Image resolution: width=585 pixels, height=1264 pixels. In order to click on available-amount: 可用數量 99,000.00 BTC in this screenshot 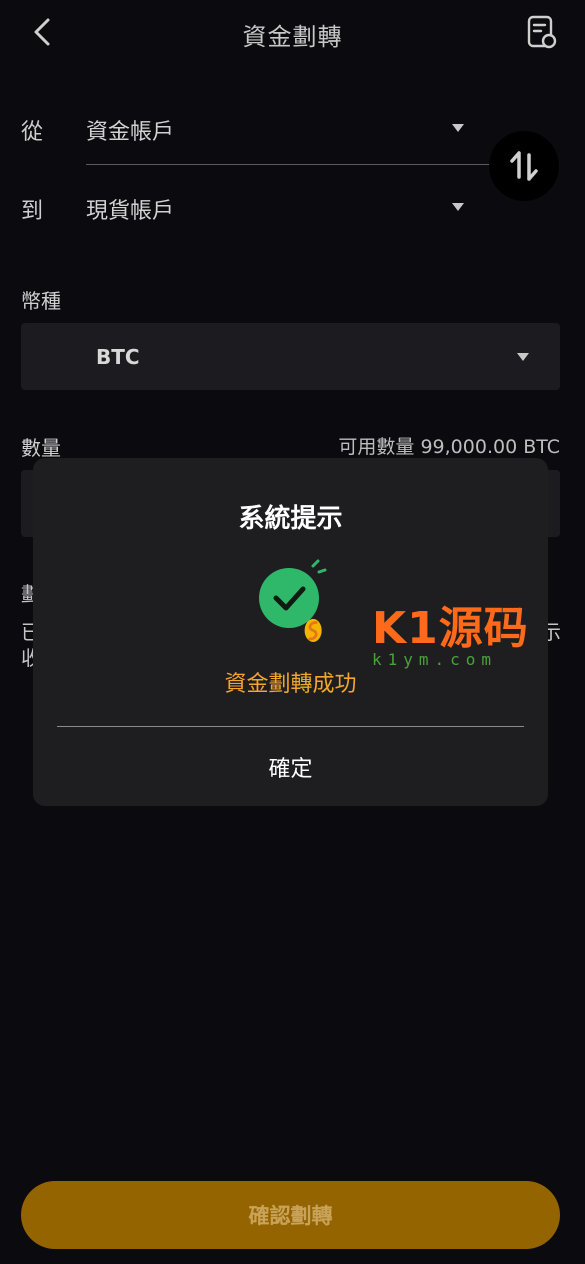, I will do `click(449, 447)`.